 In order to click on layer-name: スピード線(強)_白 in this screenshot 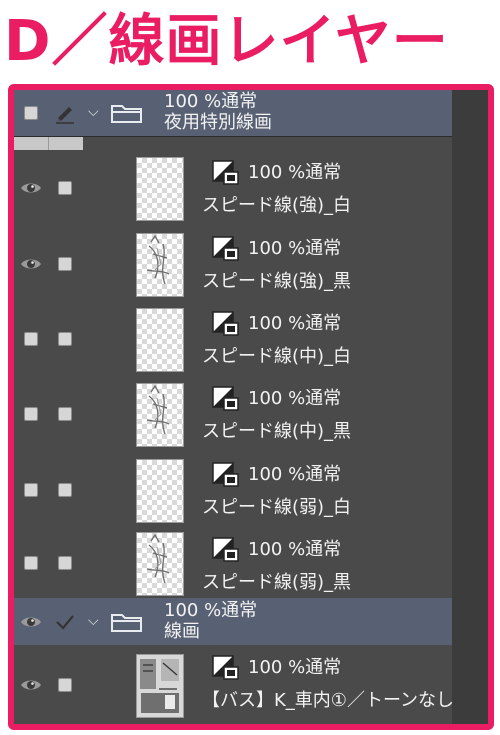, I will do `click(277, 205)`.